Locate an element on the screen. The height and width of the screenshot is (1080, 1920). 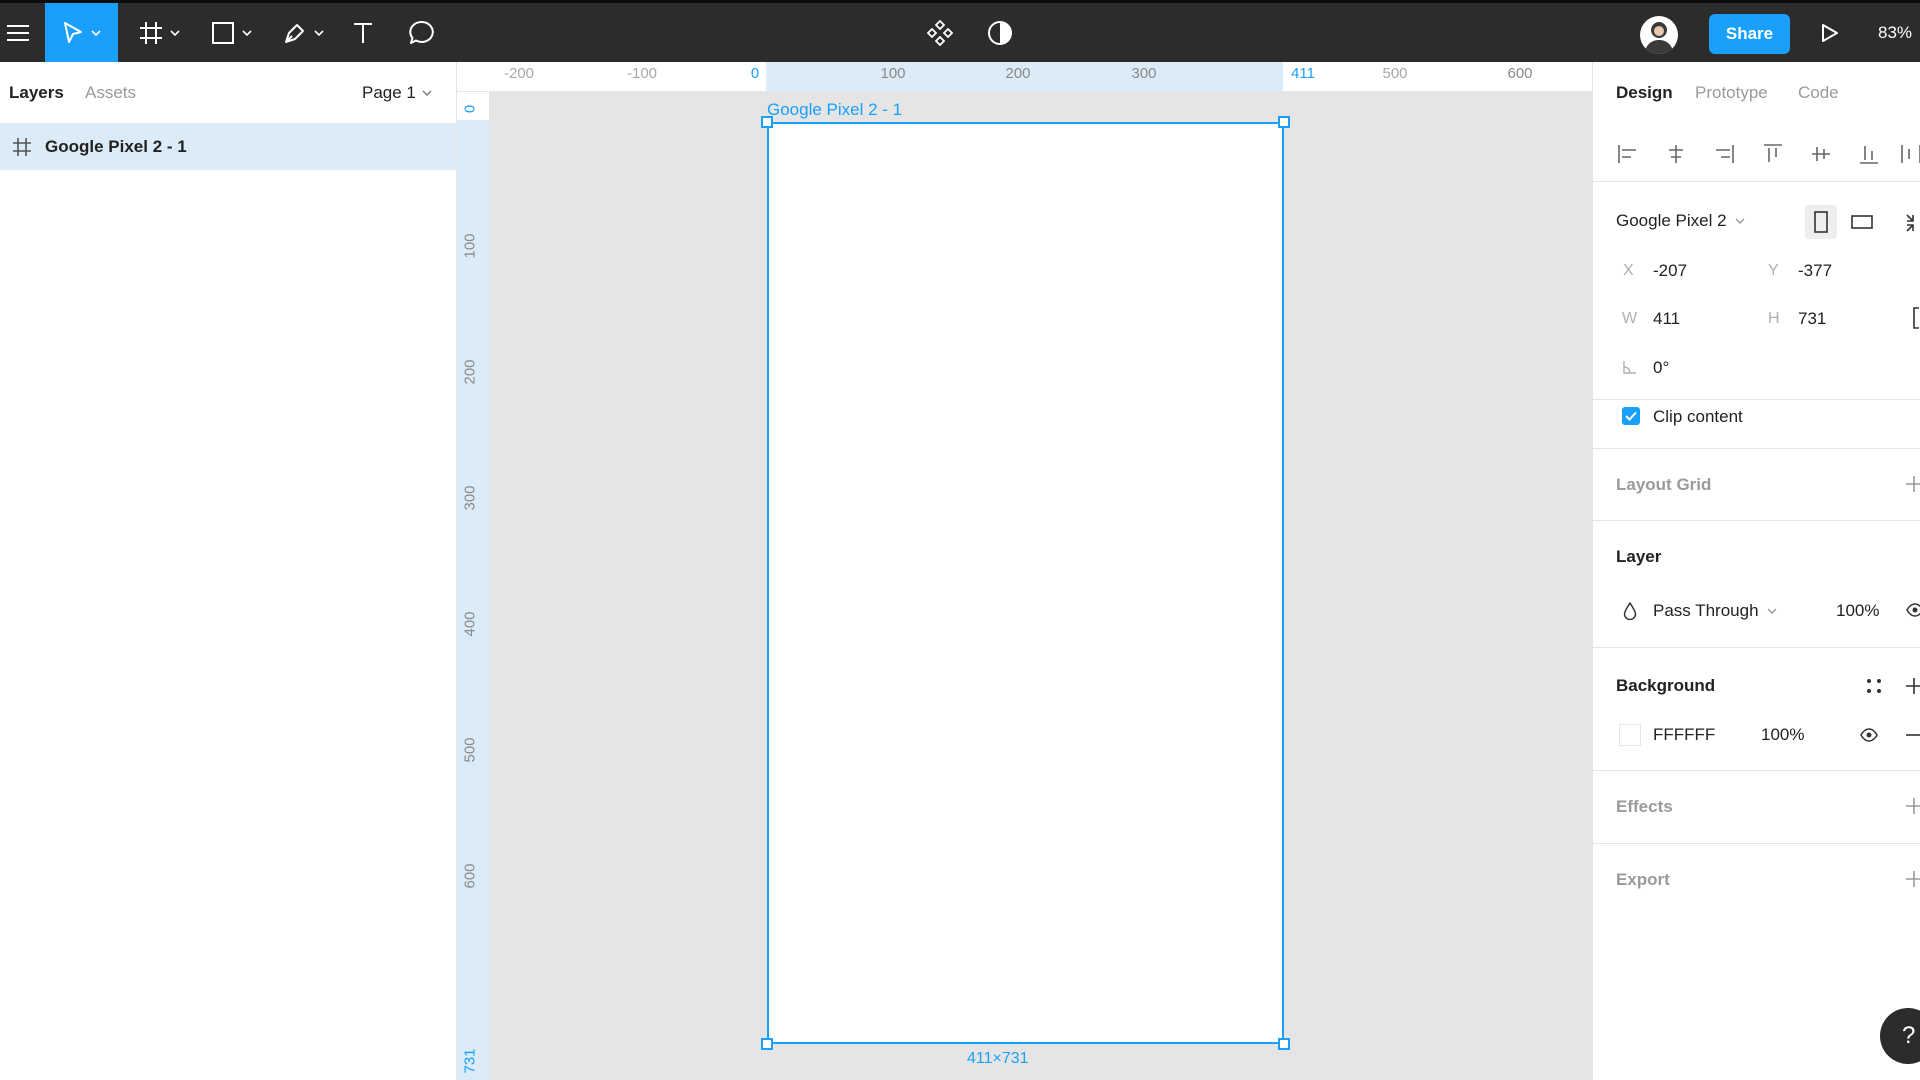
layer-opacity-input: 100% is located at coordinates (1857, 611).